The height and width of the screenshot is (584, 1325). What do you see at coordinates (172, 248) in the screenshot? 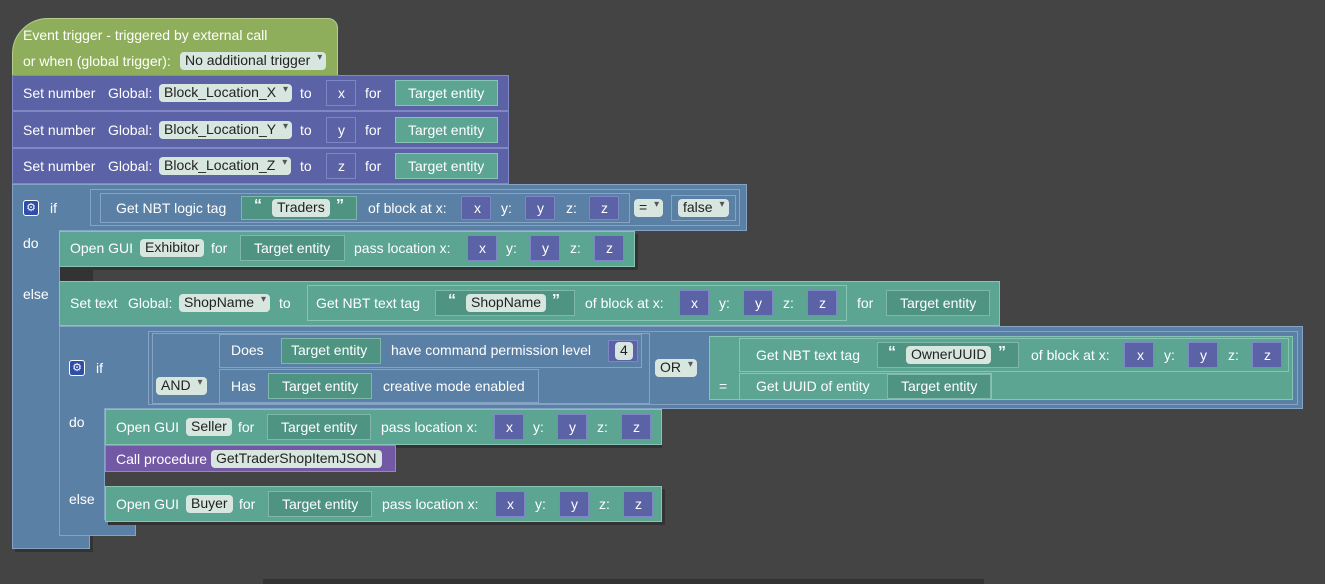
I see `gui-name-field: Exhibitor` at bounding box center [172, 248].